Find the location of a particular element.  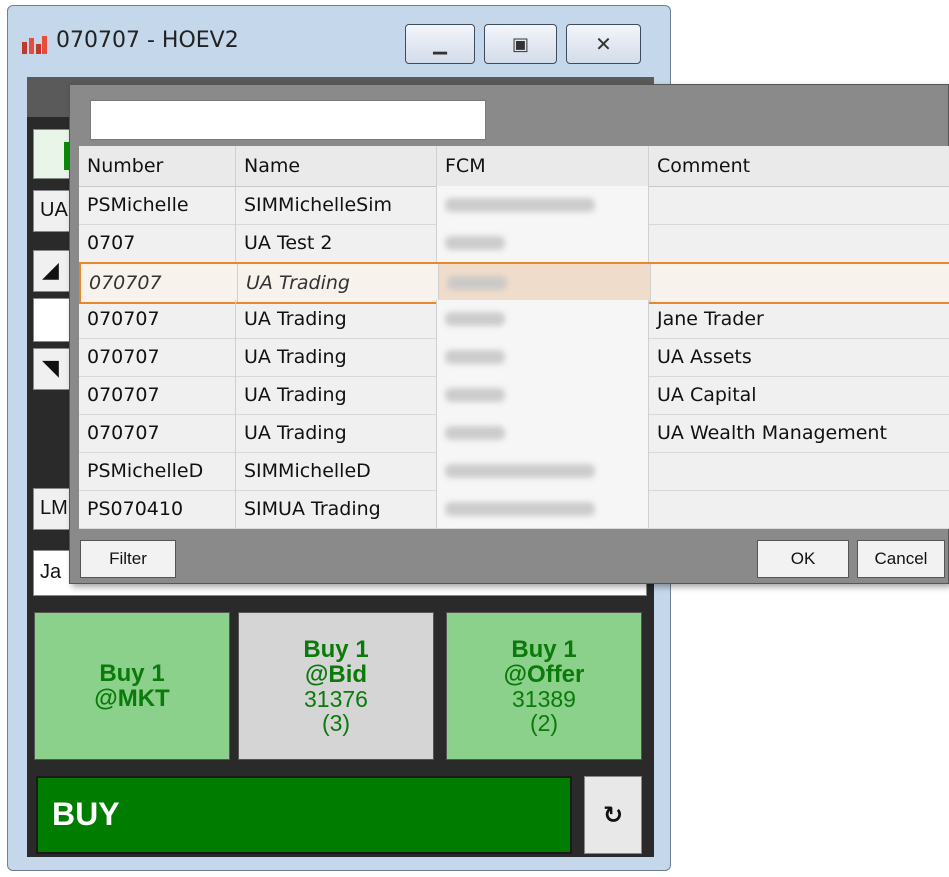

column-header-fcm: FCM is located at coordinates (543, 166).